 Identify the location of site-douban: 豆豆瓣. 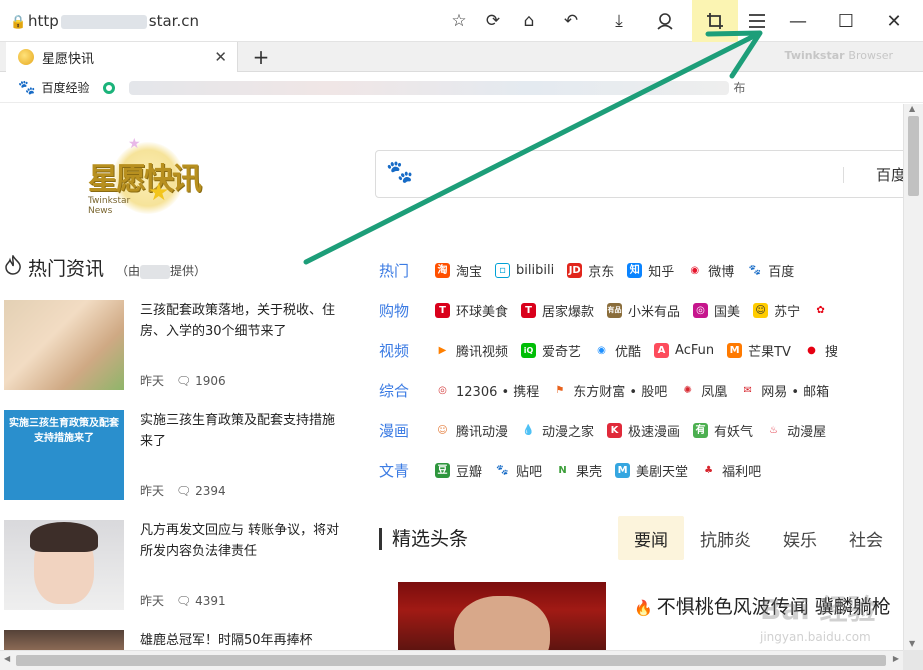
(458, 470).